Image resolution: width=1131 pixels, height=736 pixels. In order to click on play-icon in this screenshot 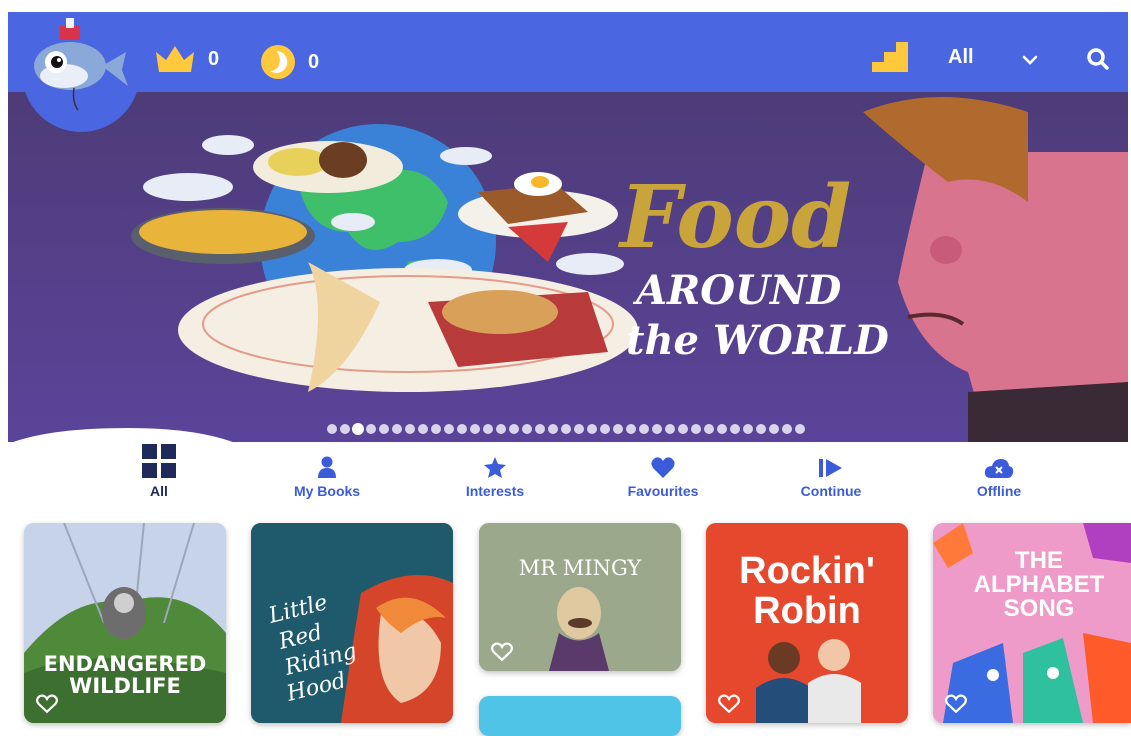, I will do `click(830, 468)`.